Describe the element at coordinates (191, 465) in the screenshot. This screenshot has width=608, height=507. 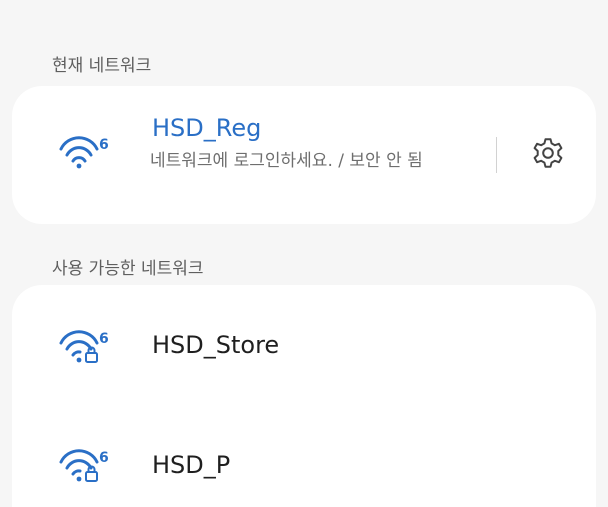
I see `network-name: HSD_P` at that location.